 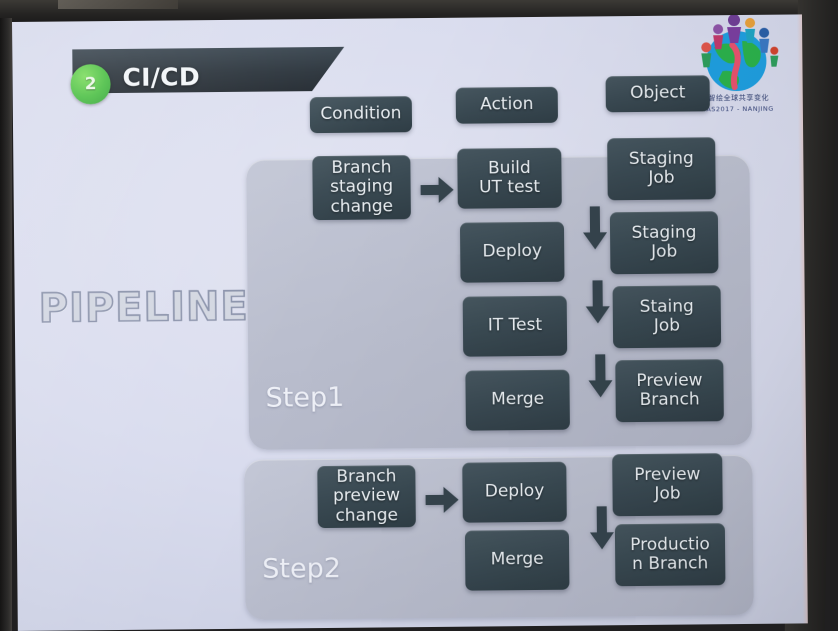 I want to click on step1-object-box-2: Staging Job, so click(x=664, y=243).